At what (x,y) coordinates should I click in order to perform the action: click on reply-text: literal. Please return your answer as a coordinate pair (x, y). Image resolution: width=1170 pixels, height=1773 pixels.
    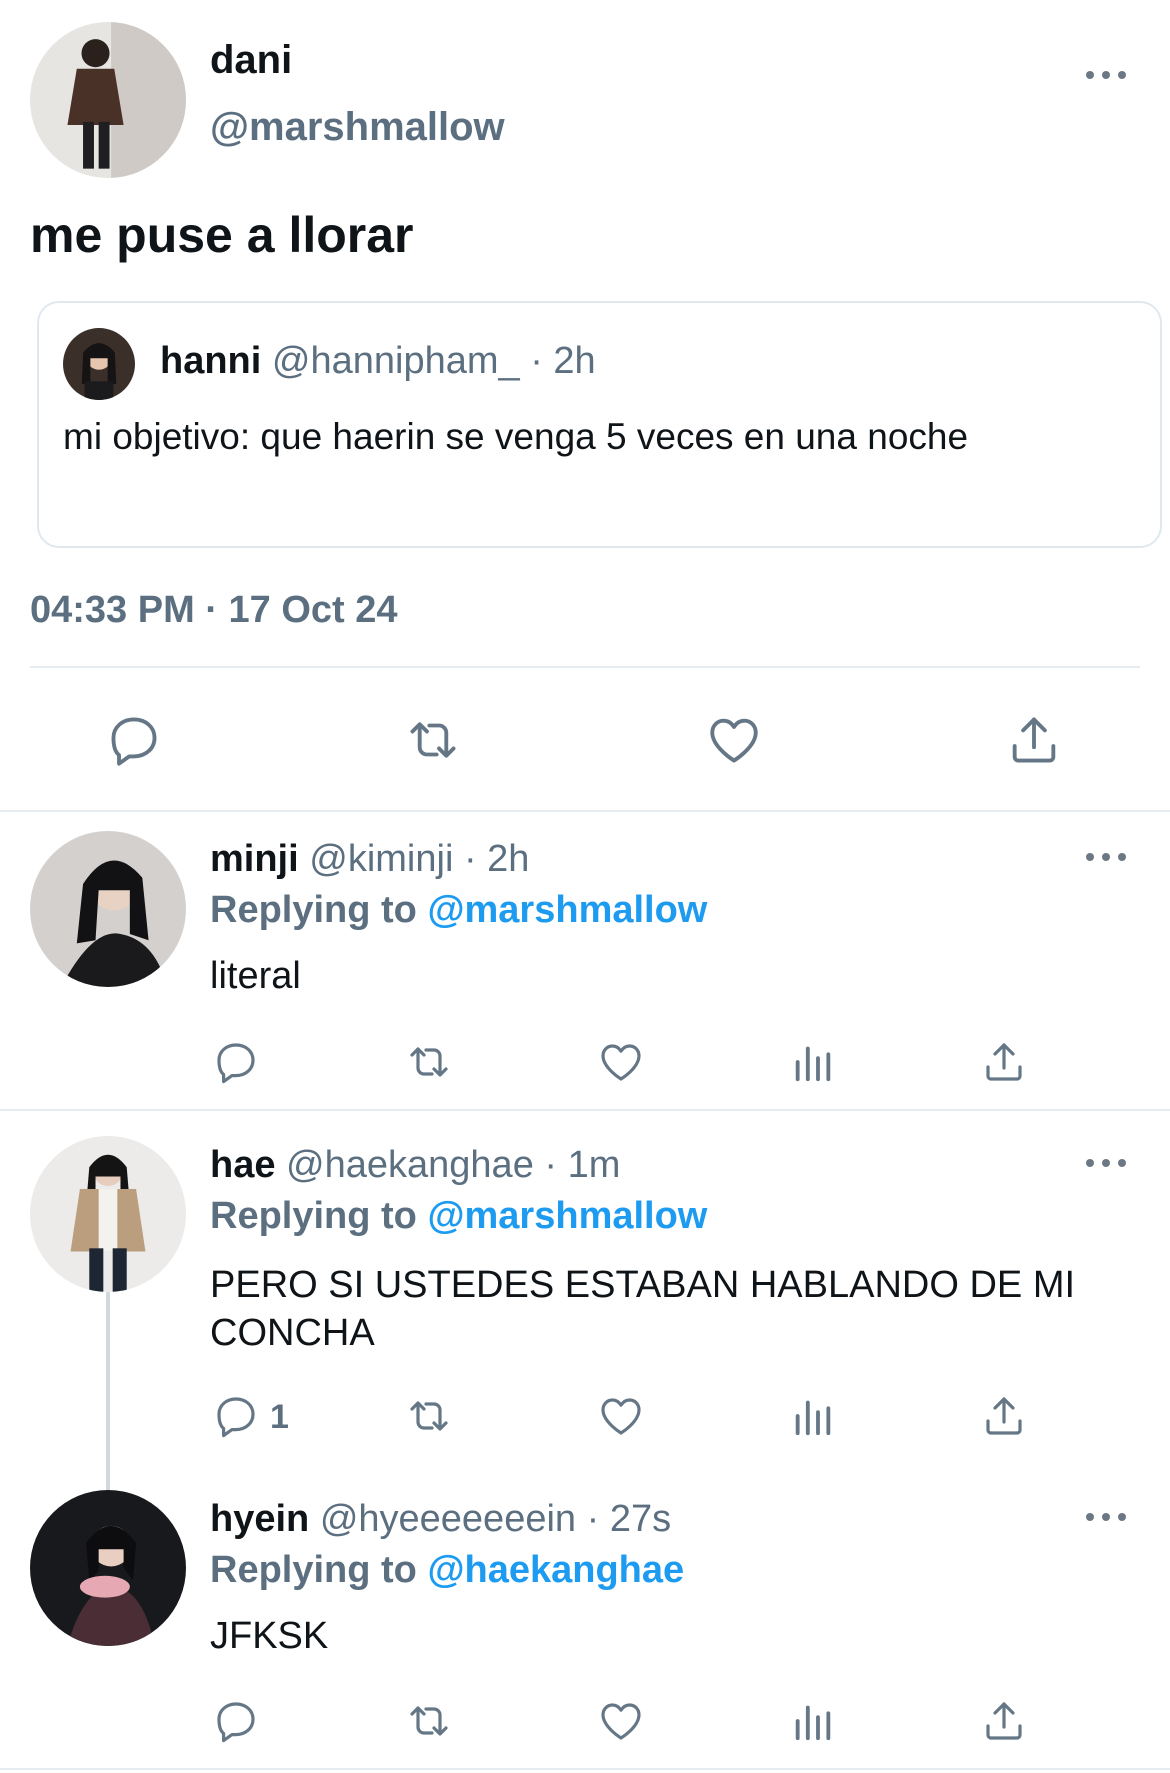
    Looking at the image, I should click on (255, 976).